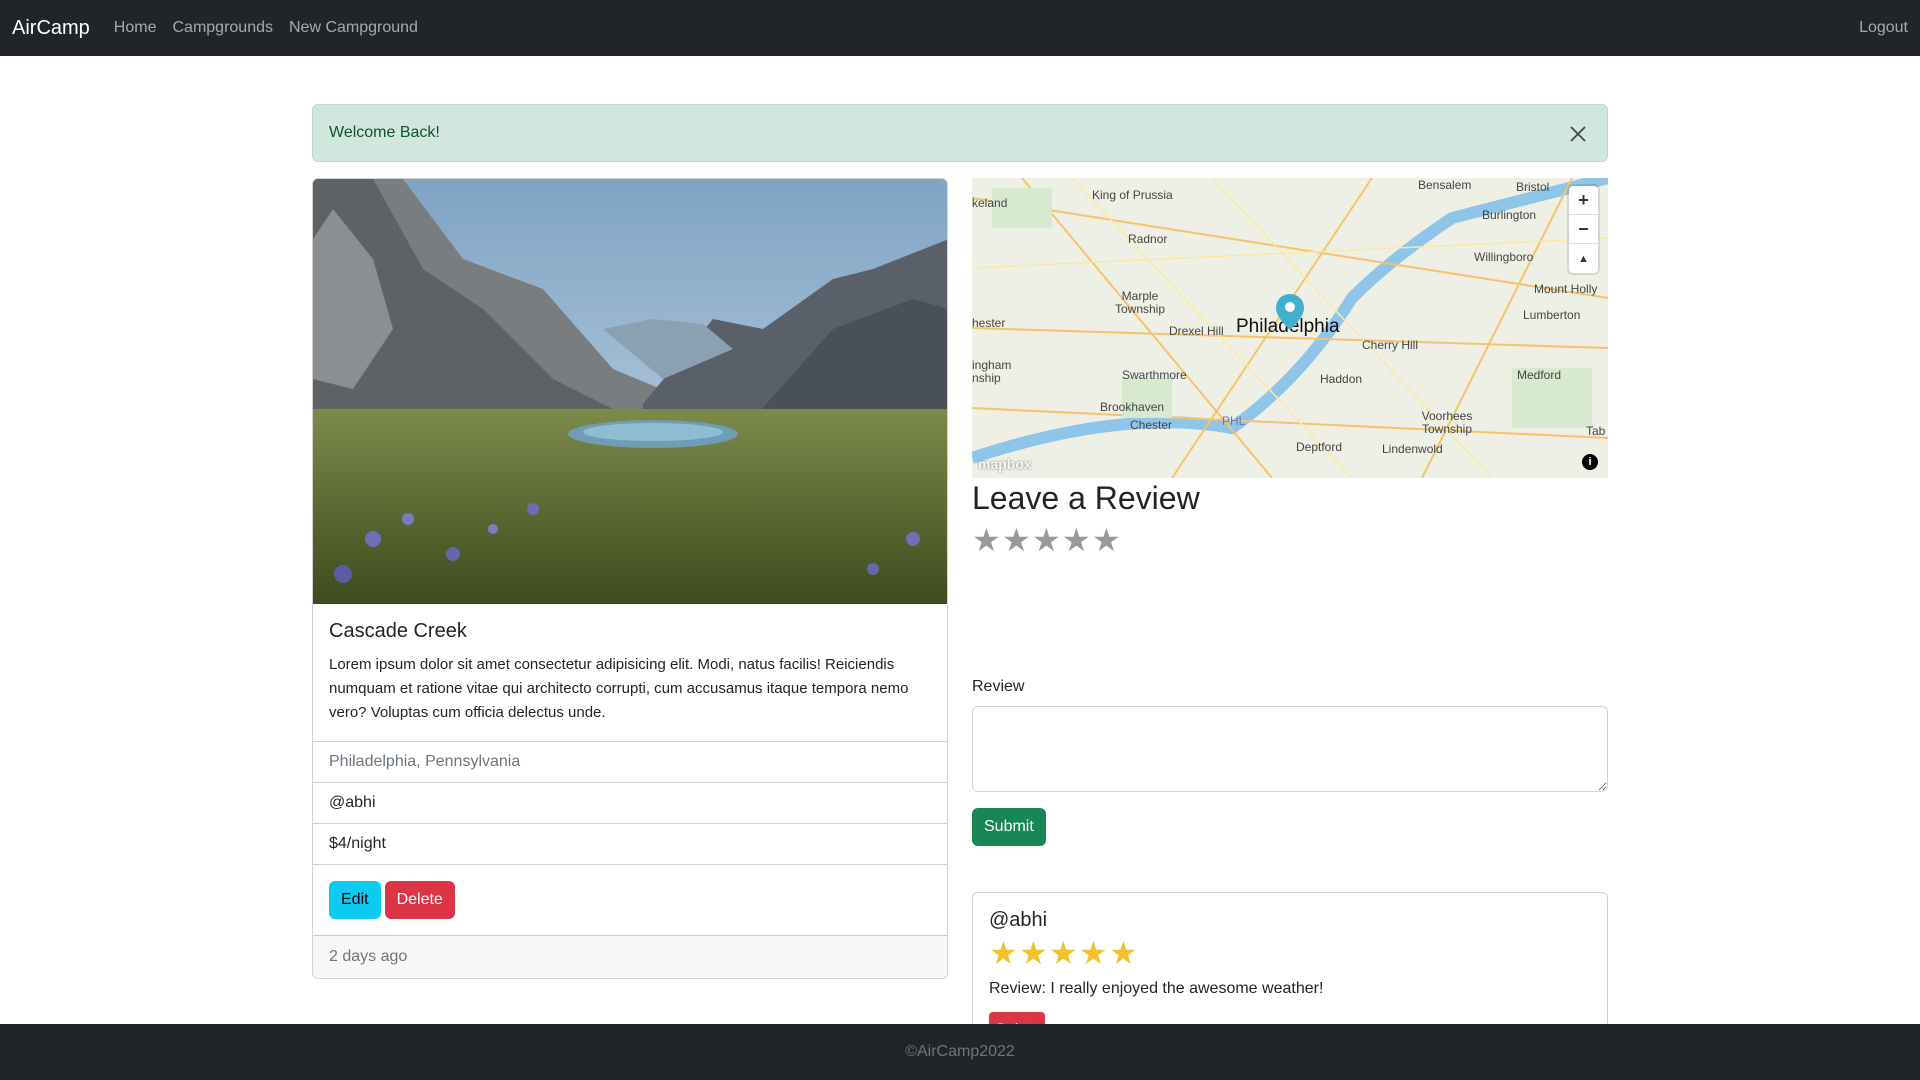 The image size is (1920, 1080). Describe the element at coordinates (353, 28) in the screenshot. I see `nav-new-campground-link: New Campground` at that location.